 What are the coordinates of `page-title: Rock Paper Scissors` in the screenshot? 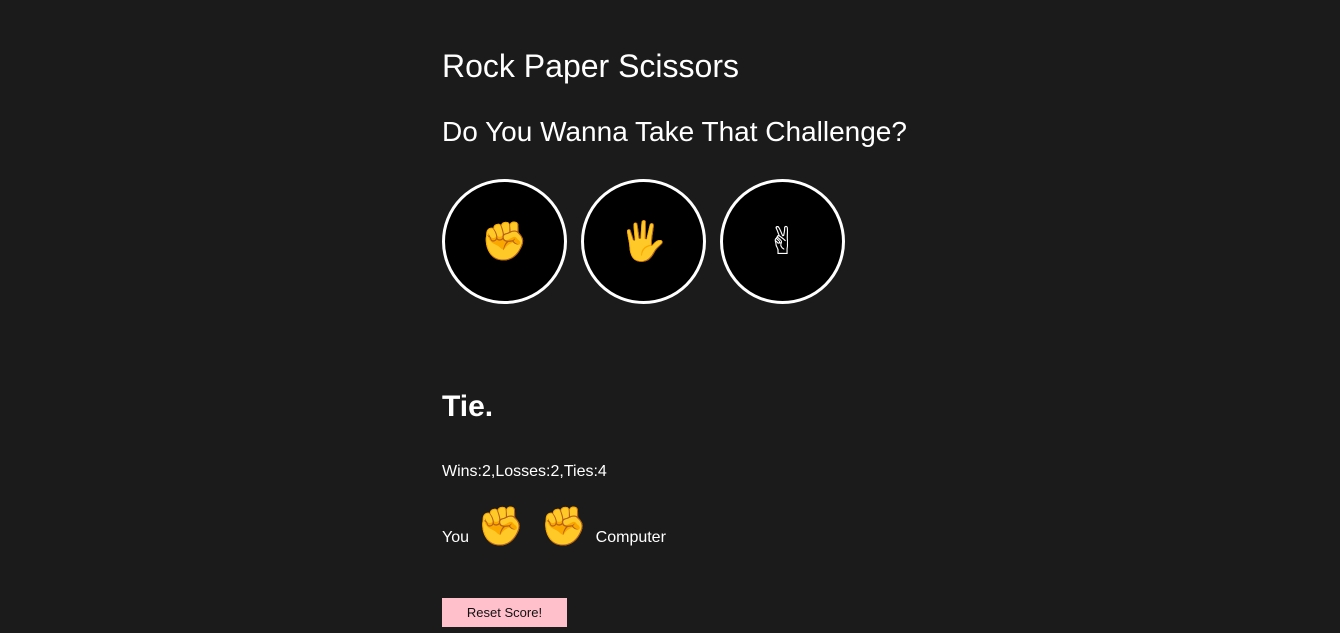 It's located at (590, 66).